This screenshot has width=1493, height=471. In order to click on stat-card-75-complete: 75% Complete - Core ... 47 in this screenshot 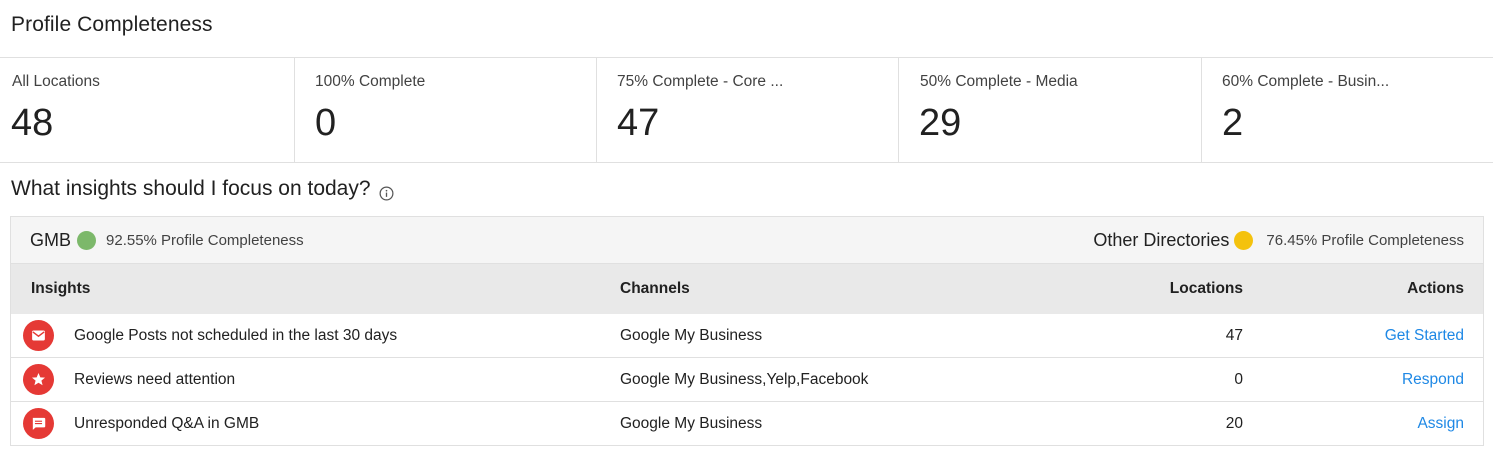, I will do `click(748, 110)`.